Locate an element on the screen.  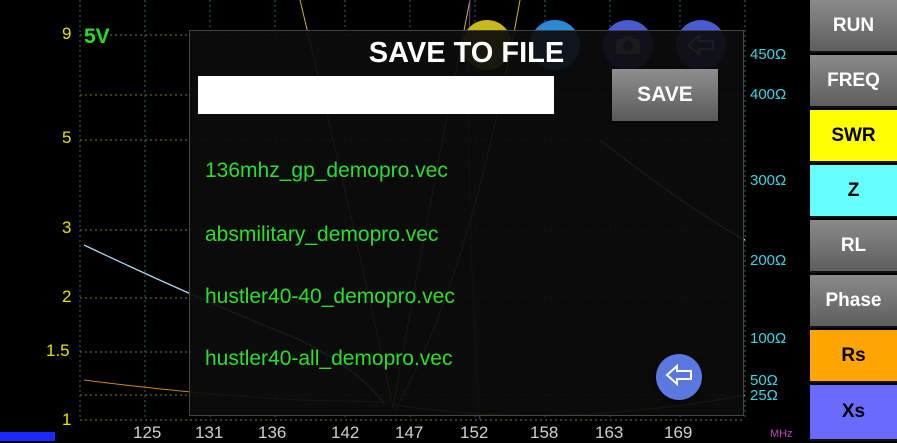
x-tick-label: 136 is located at coordinates (272, 432).